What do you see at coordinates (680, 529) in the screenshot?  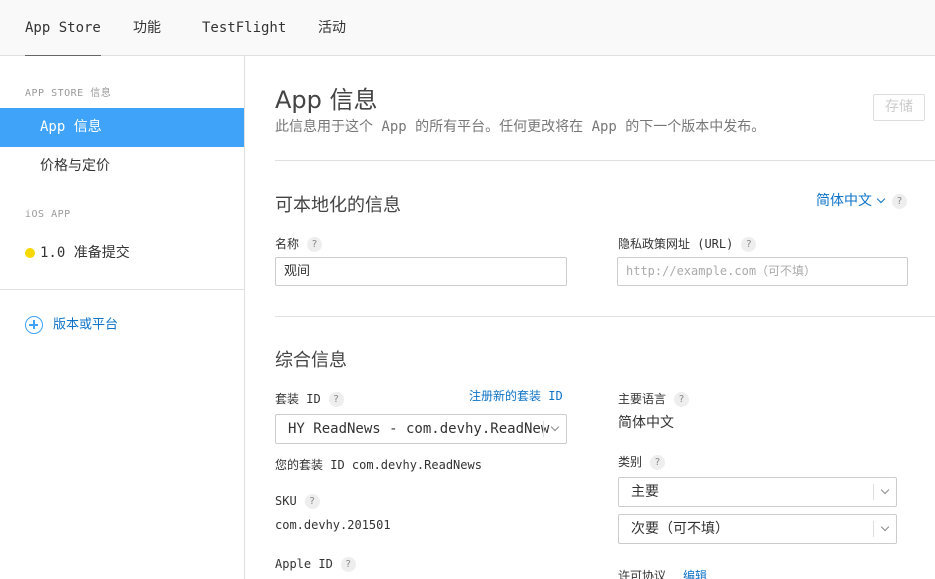 I see `secondary-category-value: 次要（可不填）` at bounding box center [680, 529].